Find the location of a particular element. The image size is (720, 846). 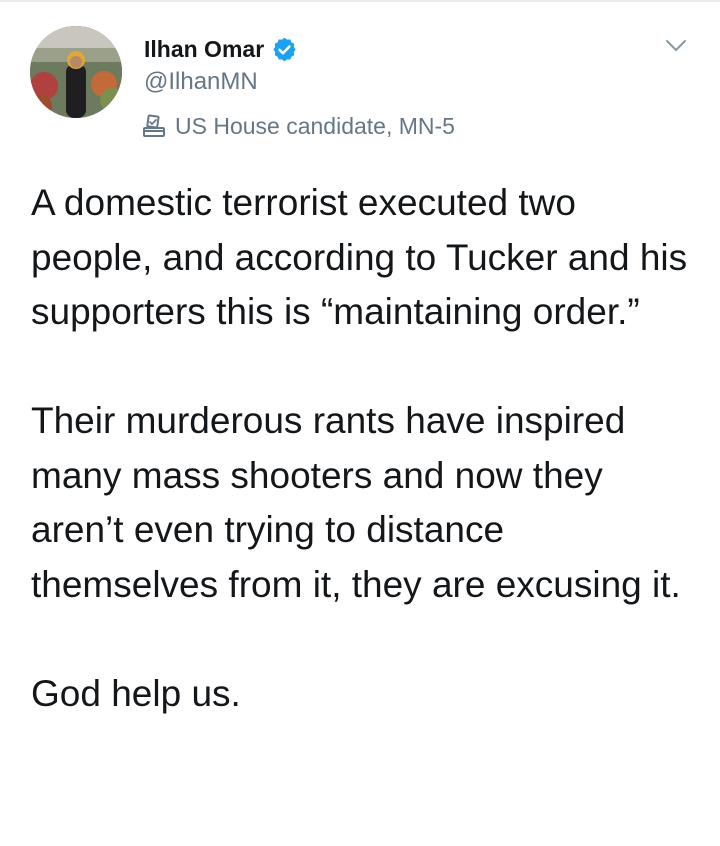

verified-badge-icon is located at coordinates (284, 49).